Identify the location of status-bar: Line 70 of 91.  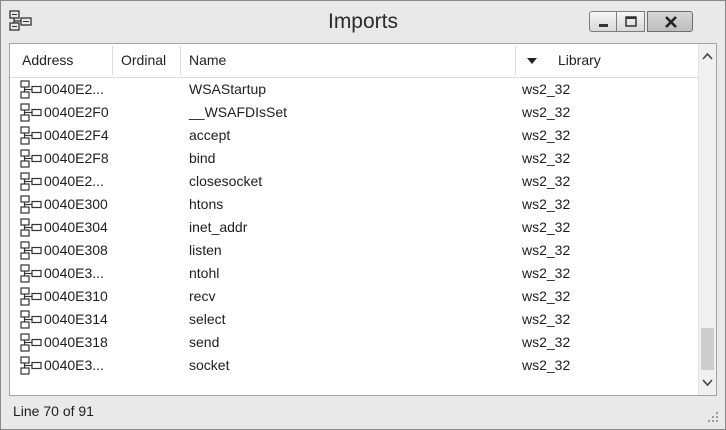
(363, 413).